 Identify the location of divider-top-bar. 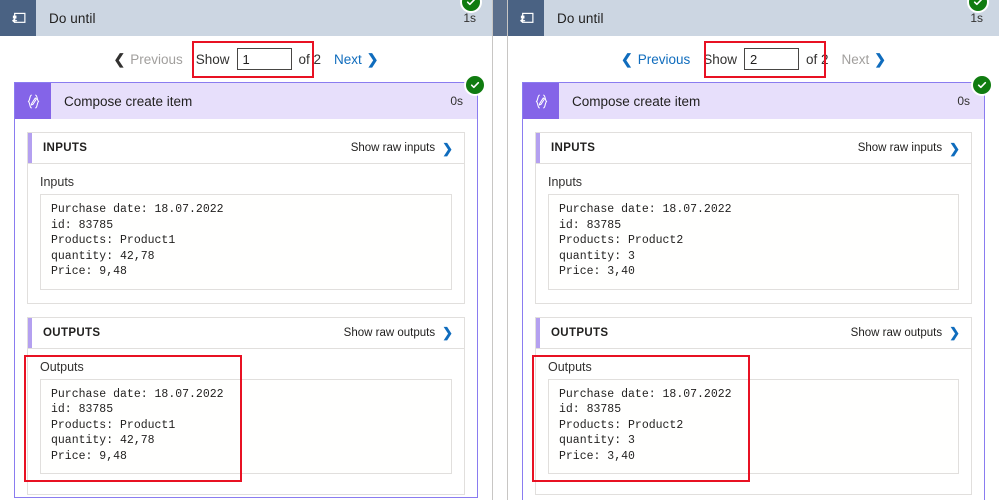
(500, 18).